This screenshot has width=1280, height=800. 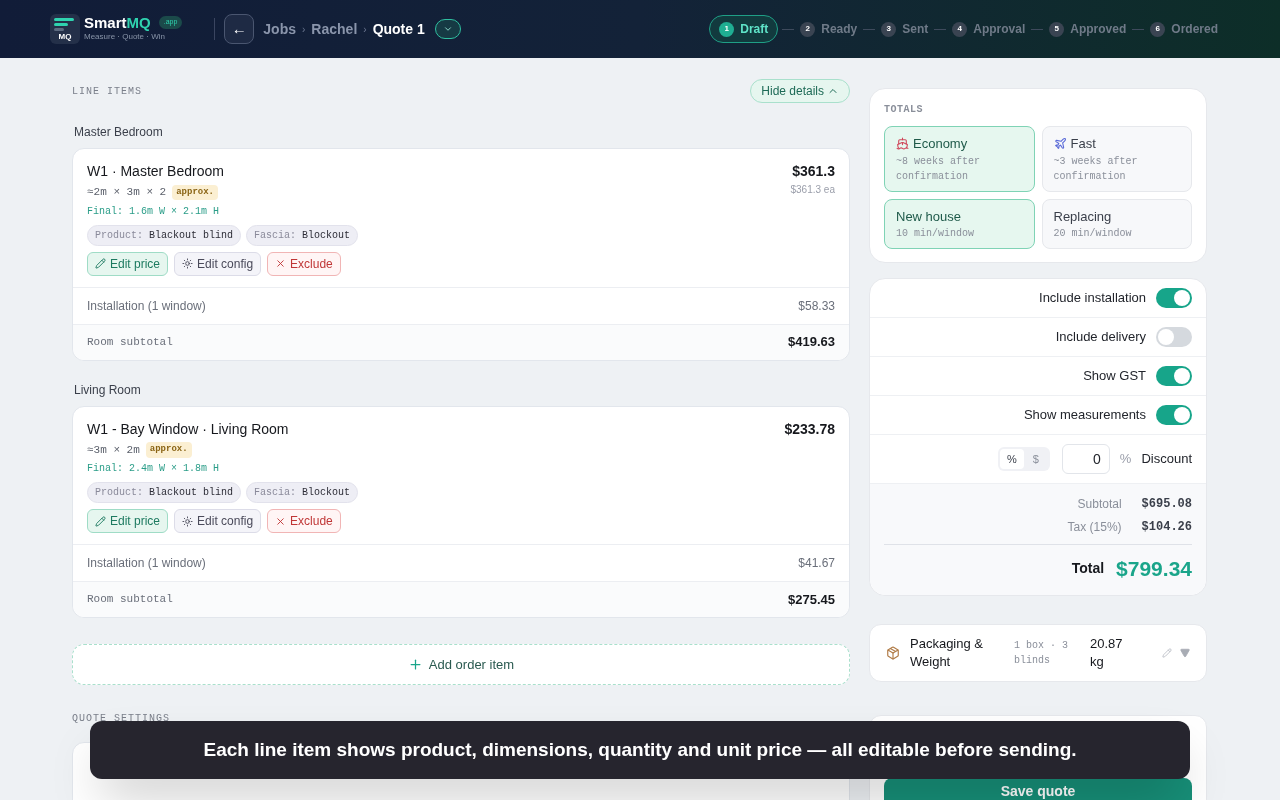 I want to click on option-title: New house, so click(x=929, y=216).